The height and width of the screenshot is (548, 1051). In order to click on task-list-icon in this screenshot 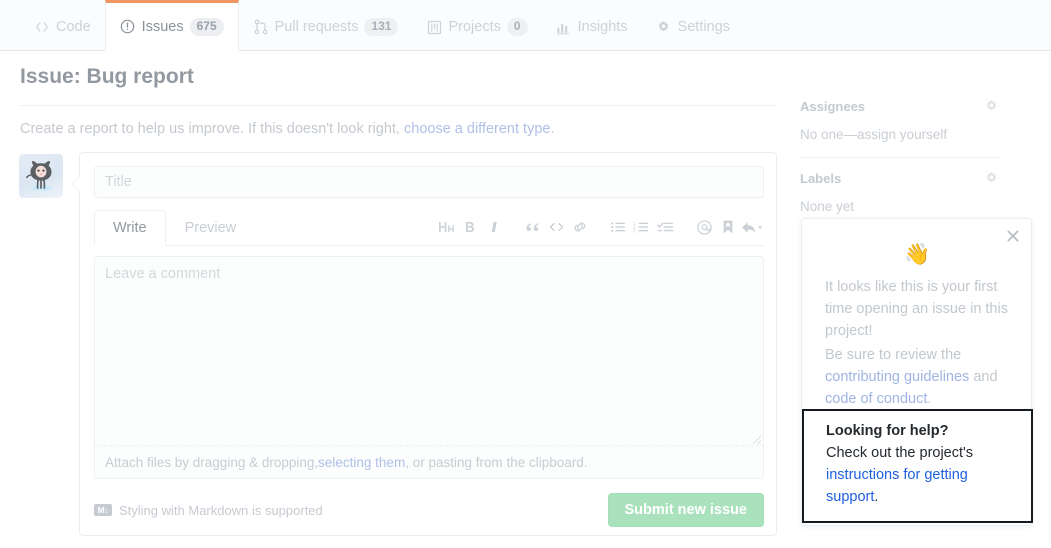, I will do `click(666, 227)`.